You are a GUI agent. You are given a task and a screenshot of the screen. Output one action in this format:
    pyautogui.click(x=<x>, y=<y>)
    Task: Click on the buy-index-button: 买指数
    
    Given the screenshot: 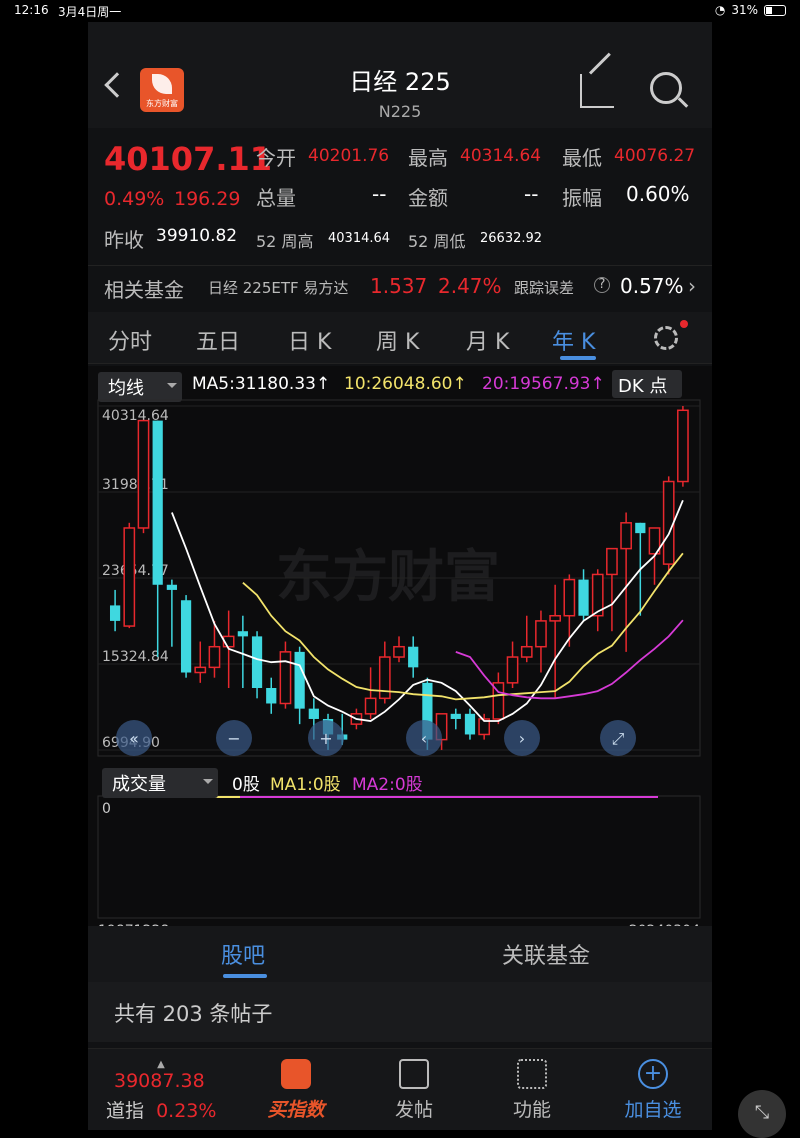 What is the action you would take?
    pyautogui.click(x=296, y=1090)
    